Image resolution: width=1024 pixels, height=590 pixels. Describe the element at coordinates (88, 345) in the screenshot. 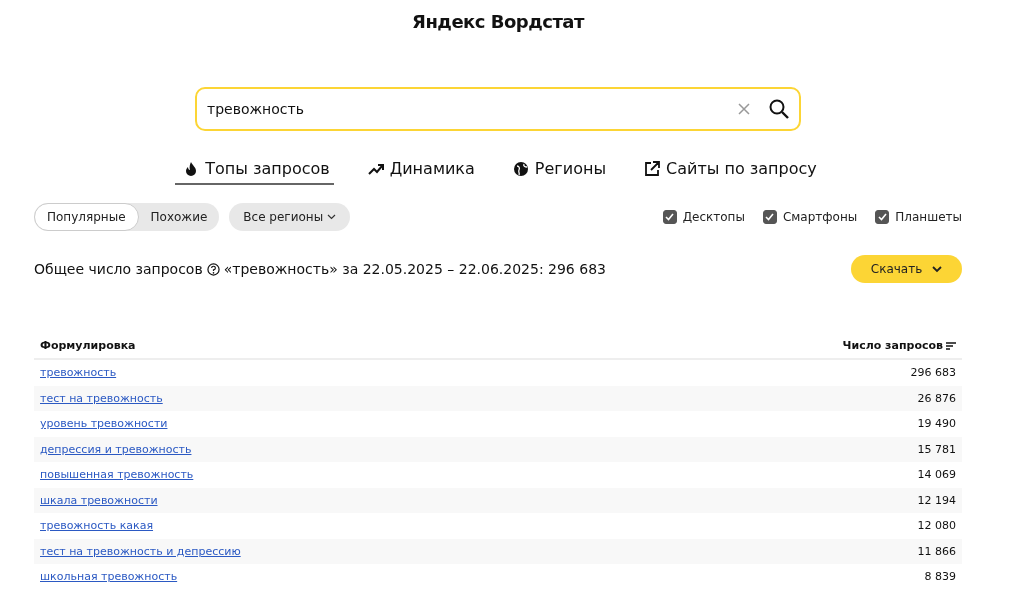

I see `column-header: Формулировка` at that location.